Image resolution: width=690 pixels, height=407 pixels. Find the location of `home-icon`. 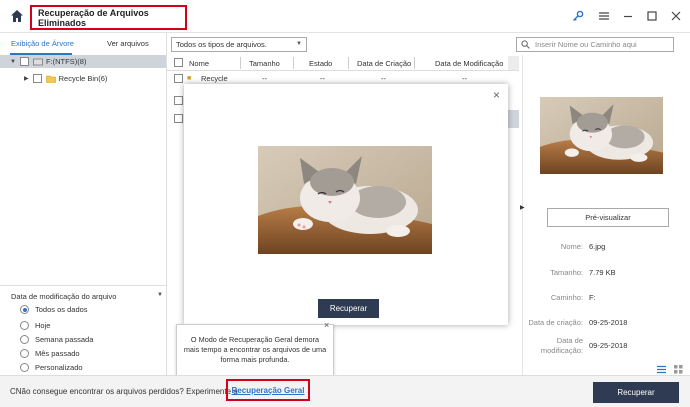

home-icon is located at coordinates (17, 16).